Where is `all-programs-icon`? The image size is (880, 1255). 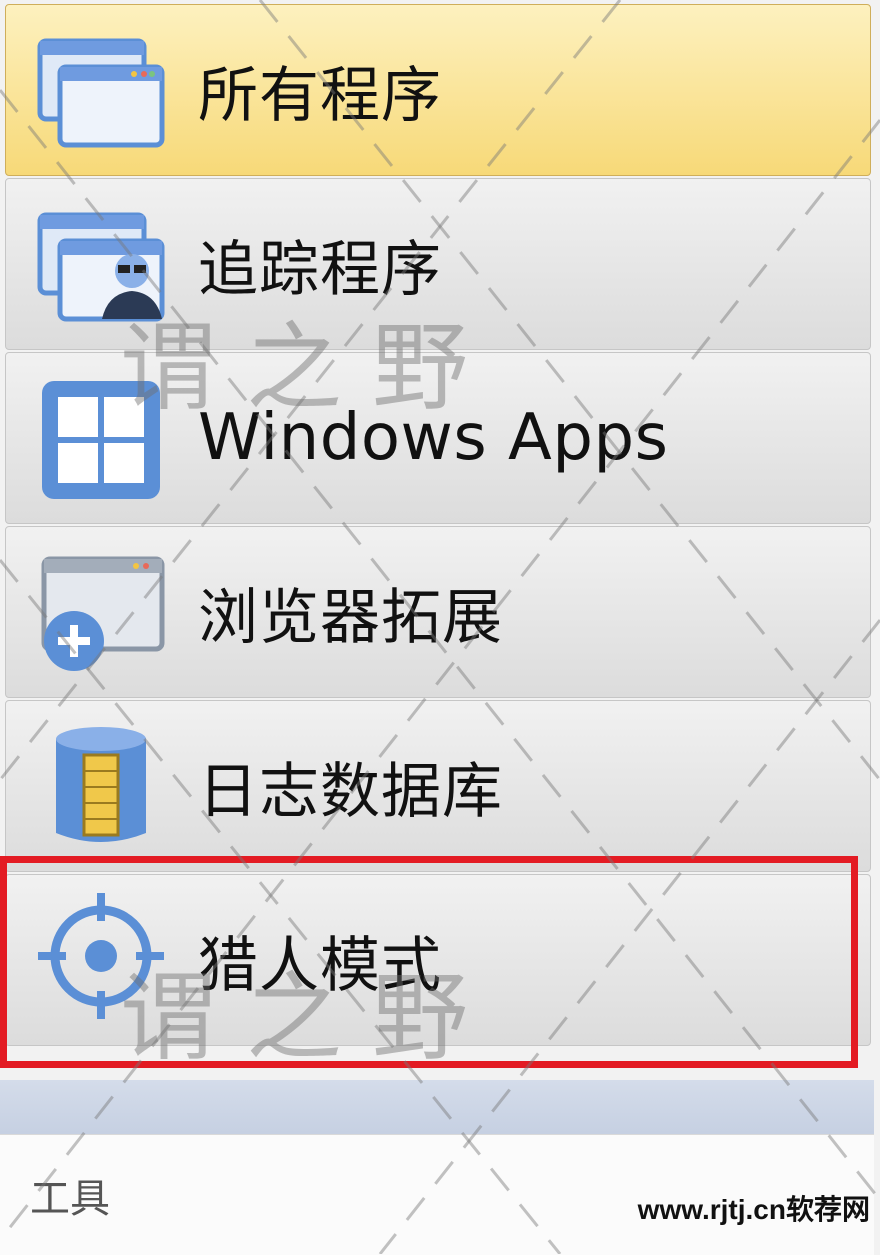
all-programs-icon is located at coordinates (101, 92).